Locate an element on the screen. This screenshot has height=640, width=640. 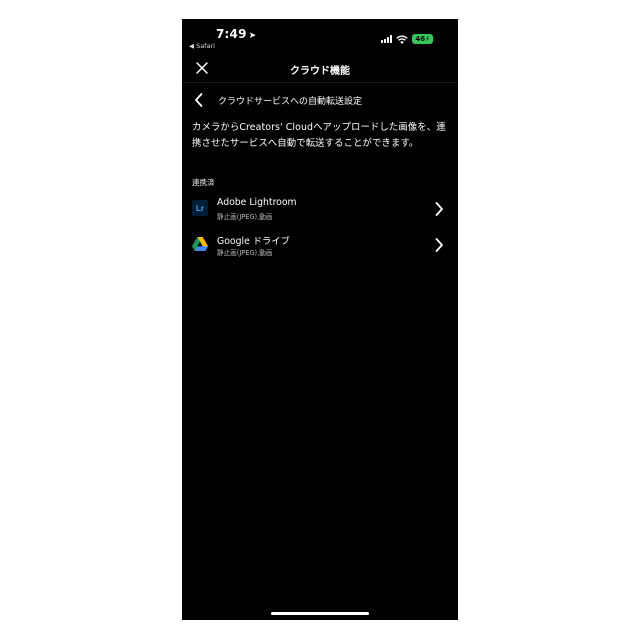
page-title: クラウド機能 is located at coordinates (320, 71).